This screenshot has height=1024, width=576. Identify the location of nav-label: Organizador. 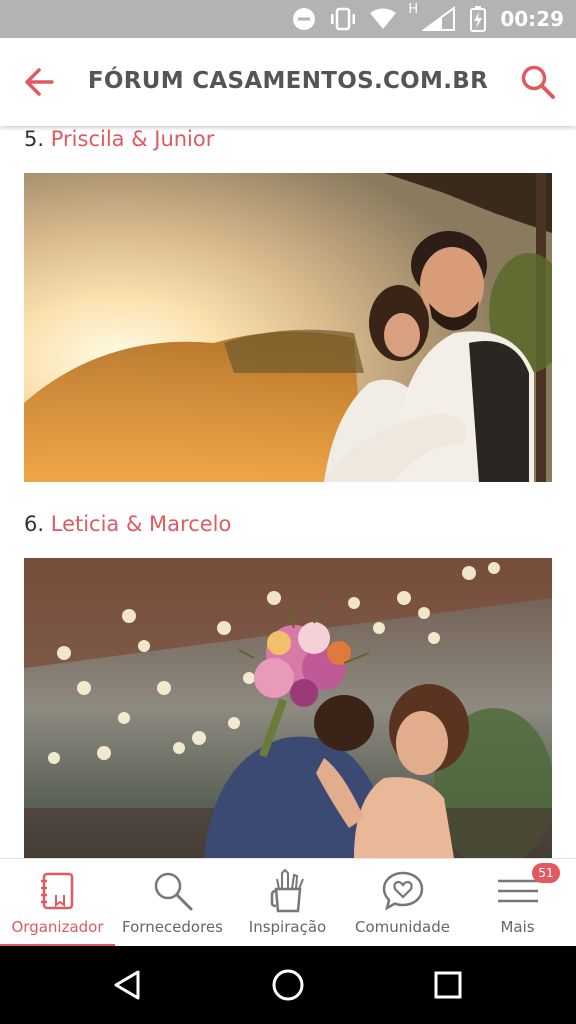
(57, 927).